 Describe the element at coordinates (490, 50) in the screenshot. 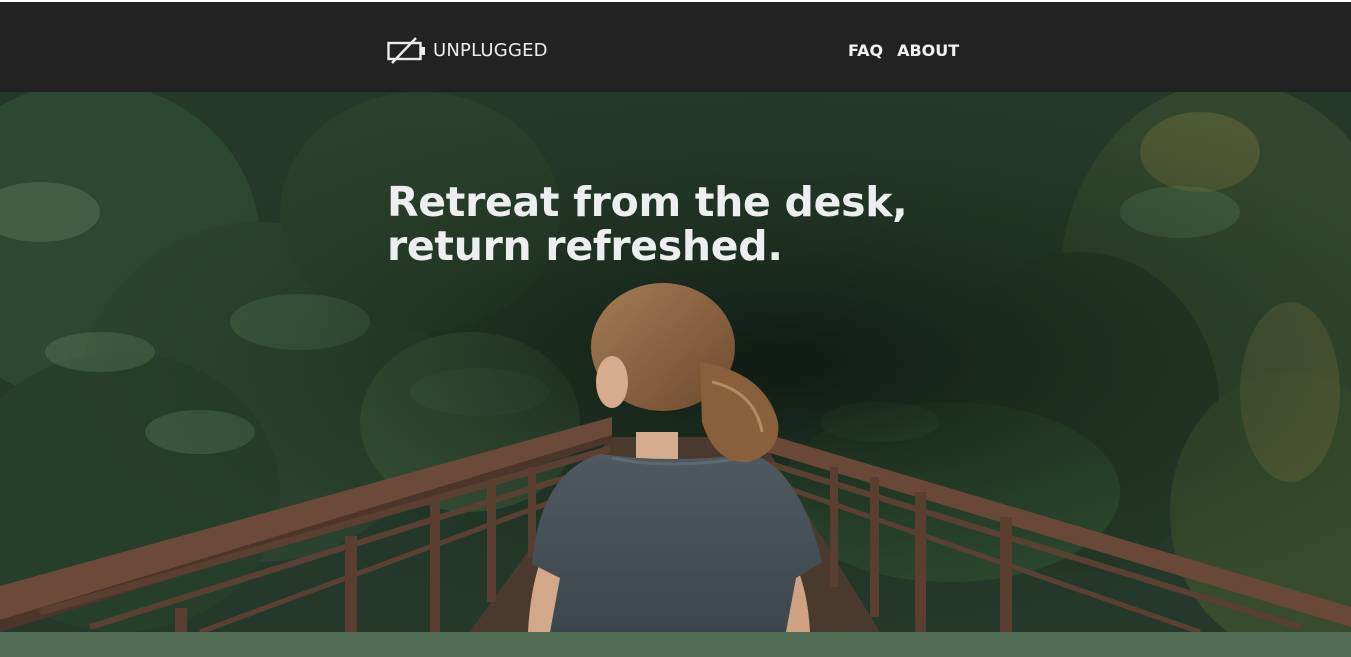

I see `brand-name: UNPLUGGED` at that location.